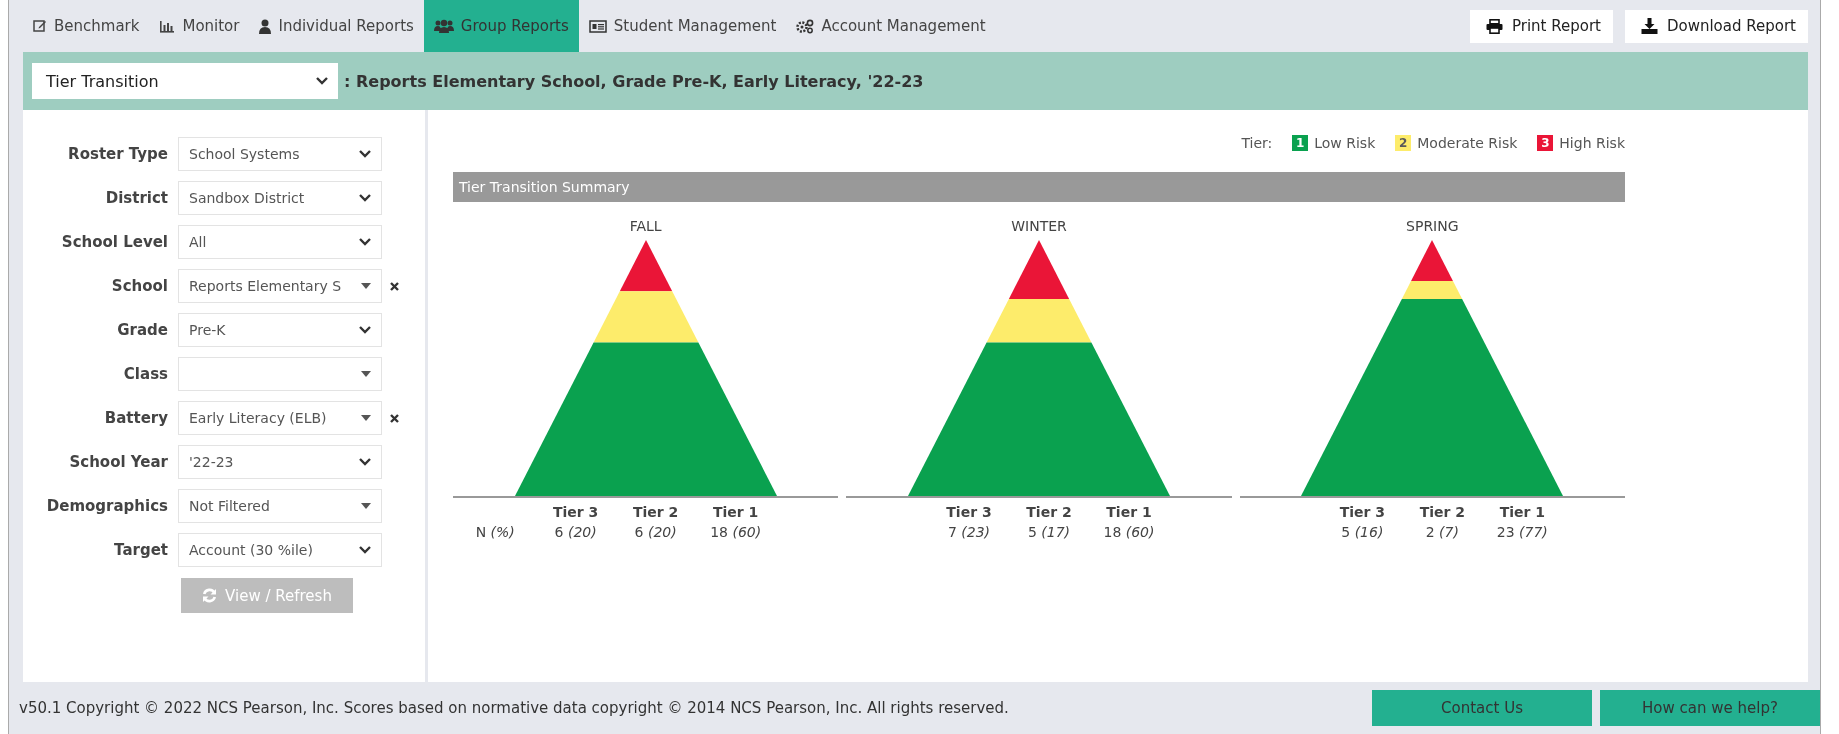 Image resolution: width=1839 pixels, height=734 pixels. What do you see at coordinates (645, 227) in the screenshot?
I see `season-label: FALL` at bounding box center [645, 227].